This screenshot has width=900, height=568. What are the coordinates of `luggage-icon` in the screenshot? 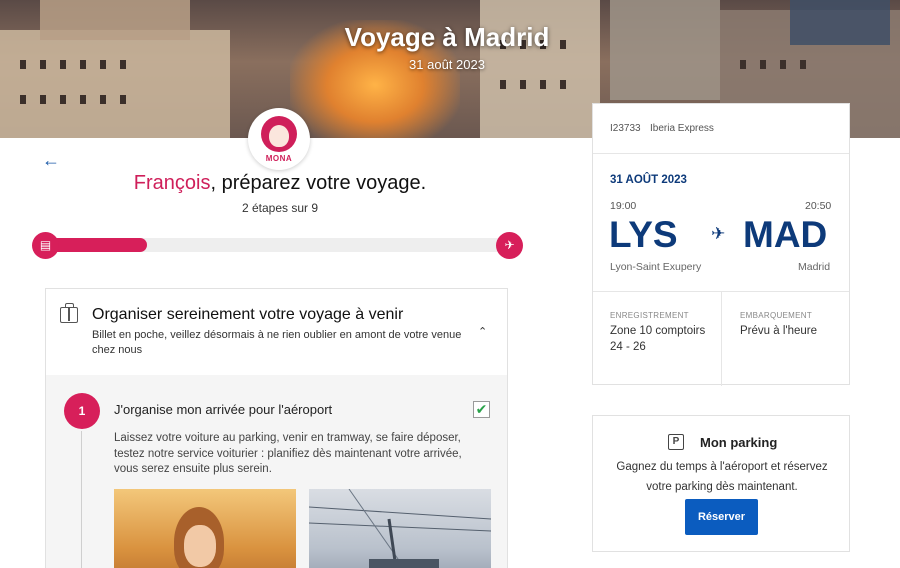 It's located at (69, 313).